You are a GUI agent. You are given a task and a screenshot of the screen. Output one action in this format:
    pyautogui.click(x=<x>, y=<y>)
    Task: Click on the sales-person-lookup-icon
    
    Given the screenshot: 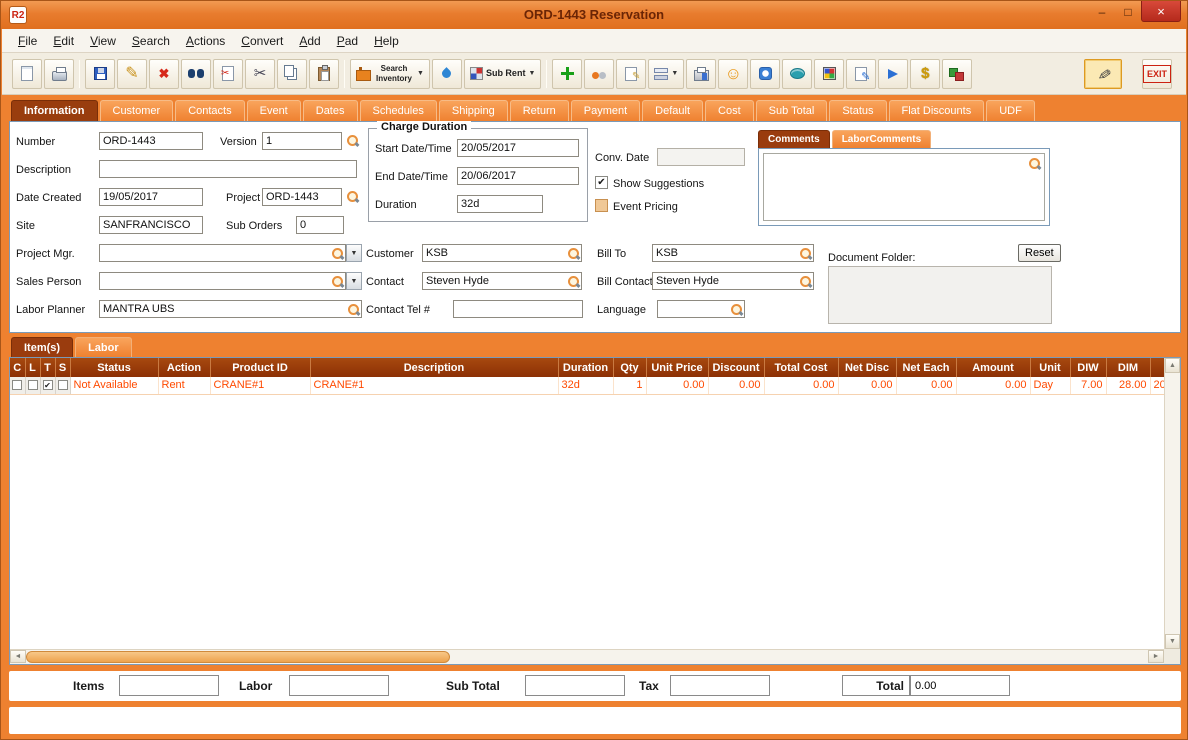 What is the action you would take?
    pyautogui.click(x=337, y=281)
    